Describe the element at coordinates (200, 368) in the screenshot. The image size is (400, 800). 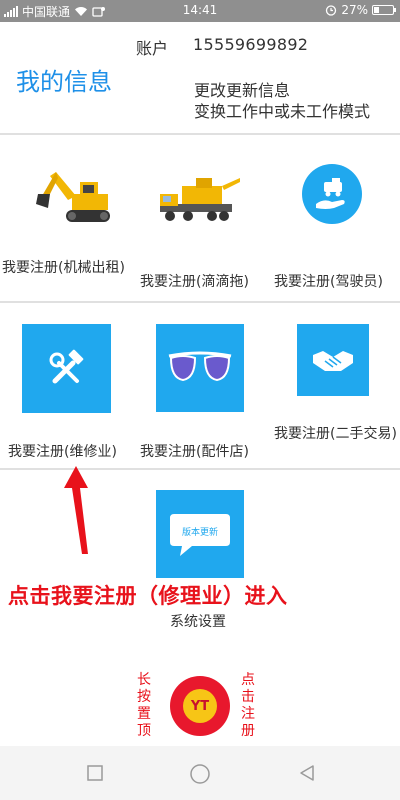
I see `sunglasses-icon` at that location.